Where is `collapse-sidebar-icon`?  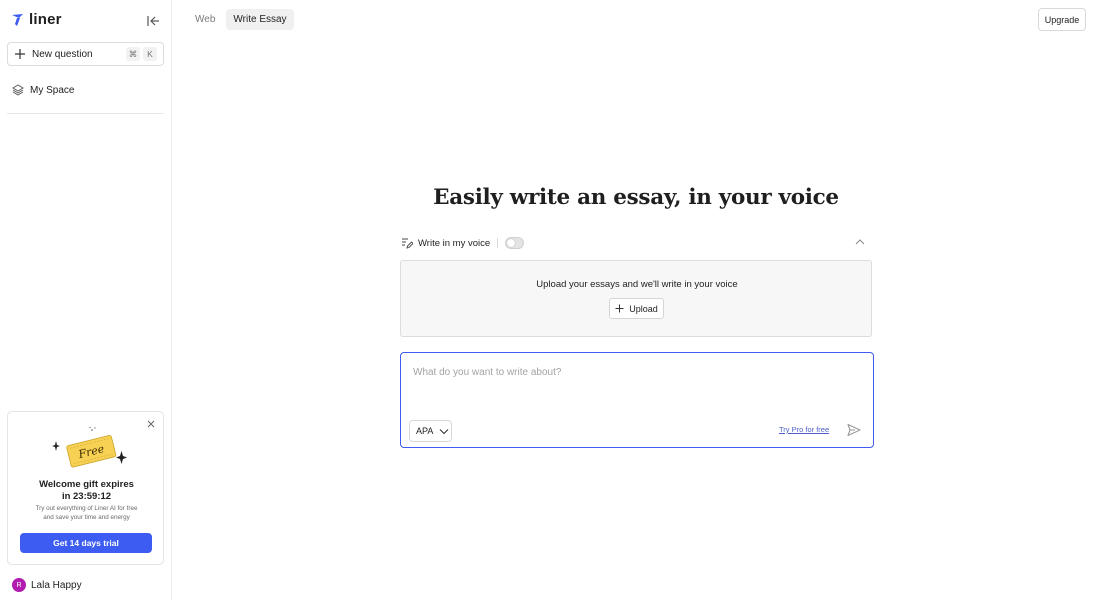
collapse-sidebar-icon is located at coordinates (153, 21).